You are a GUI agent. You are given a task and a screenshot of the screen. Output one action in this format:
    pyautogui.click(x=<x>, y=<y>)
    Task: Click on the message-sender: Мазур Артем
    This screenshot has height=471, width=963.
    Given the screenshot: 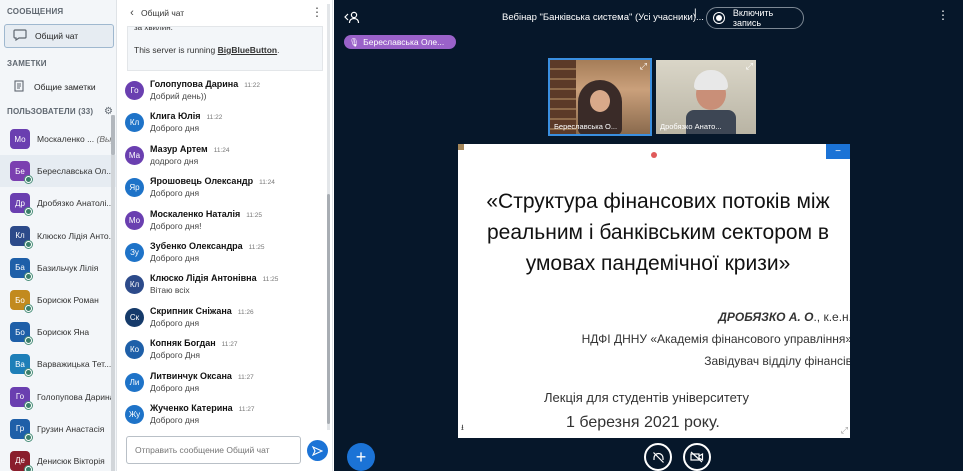 What is the action you would take?
    pyautogui.click(x=179, y=148)
    